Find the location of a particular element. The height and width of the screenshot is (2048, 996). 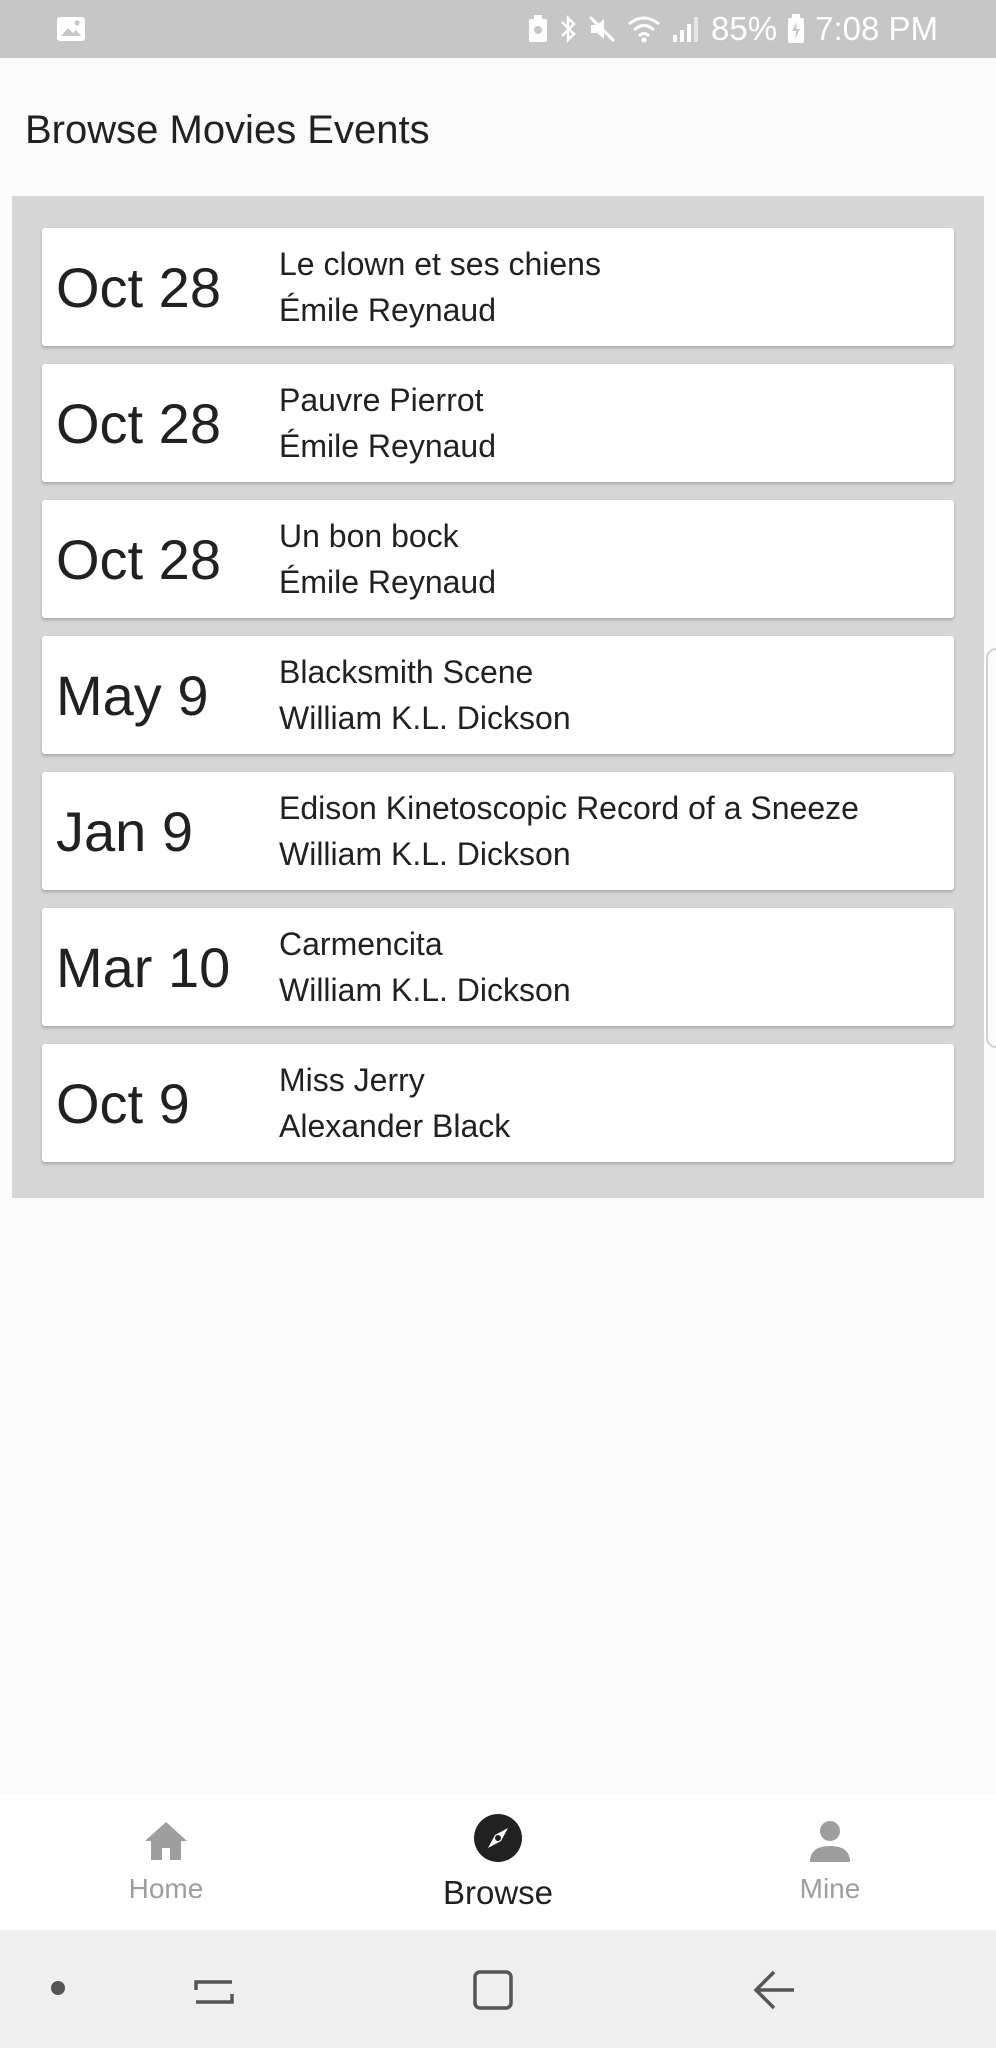

edge-panel-handle is located at coordinates (991, 848).